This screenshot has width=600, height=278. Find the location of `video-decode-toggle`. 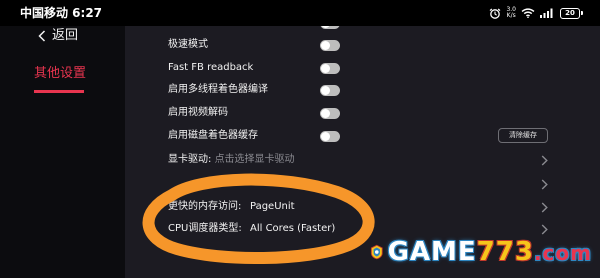

video-decode-toggle is located at coordinates (330, 113).